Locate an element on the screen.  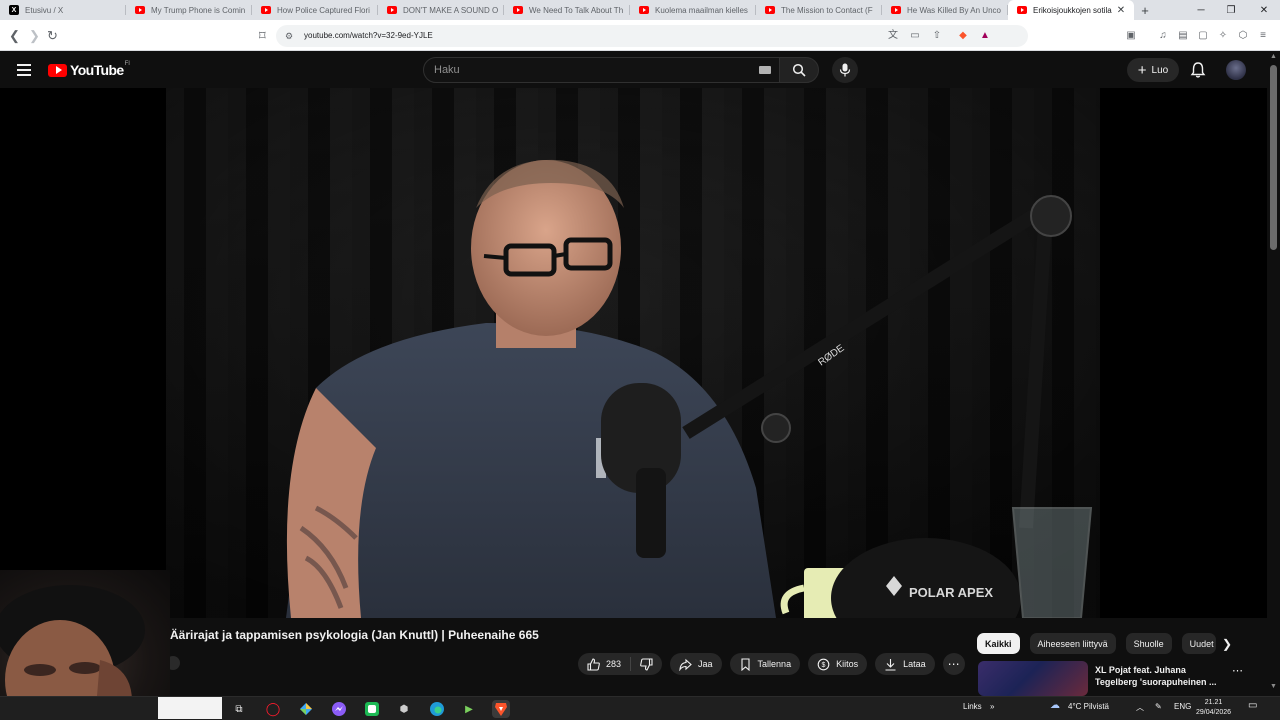
new-tab-button: + is located at coordinates (1145, 10).